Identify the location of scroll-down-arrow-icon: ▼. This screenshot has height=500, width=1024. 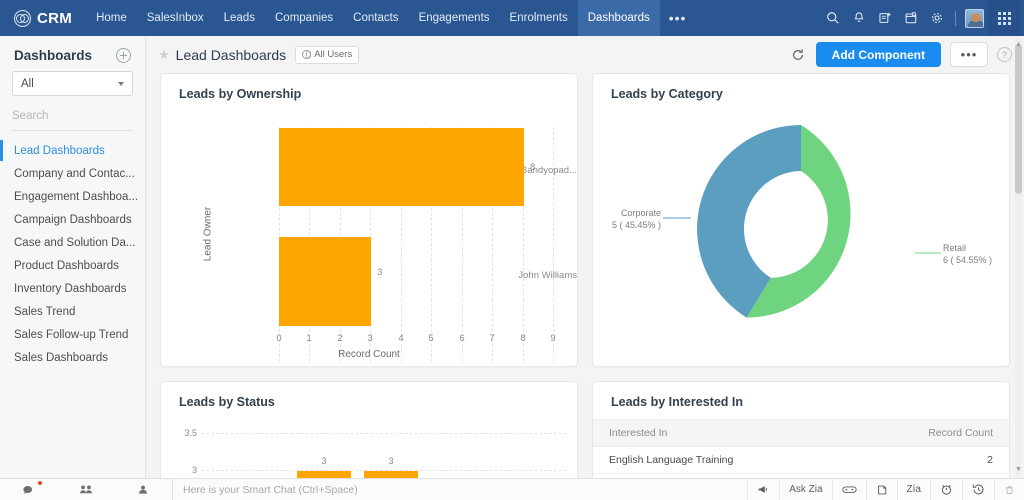
(1018, 469).